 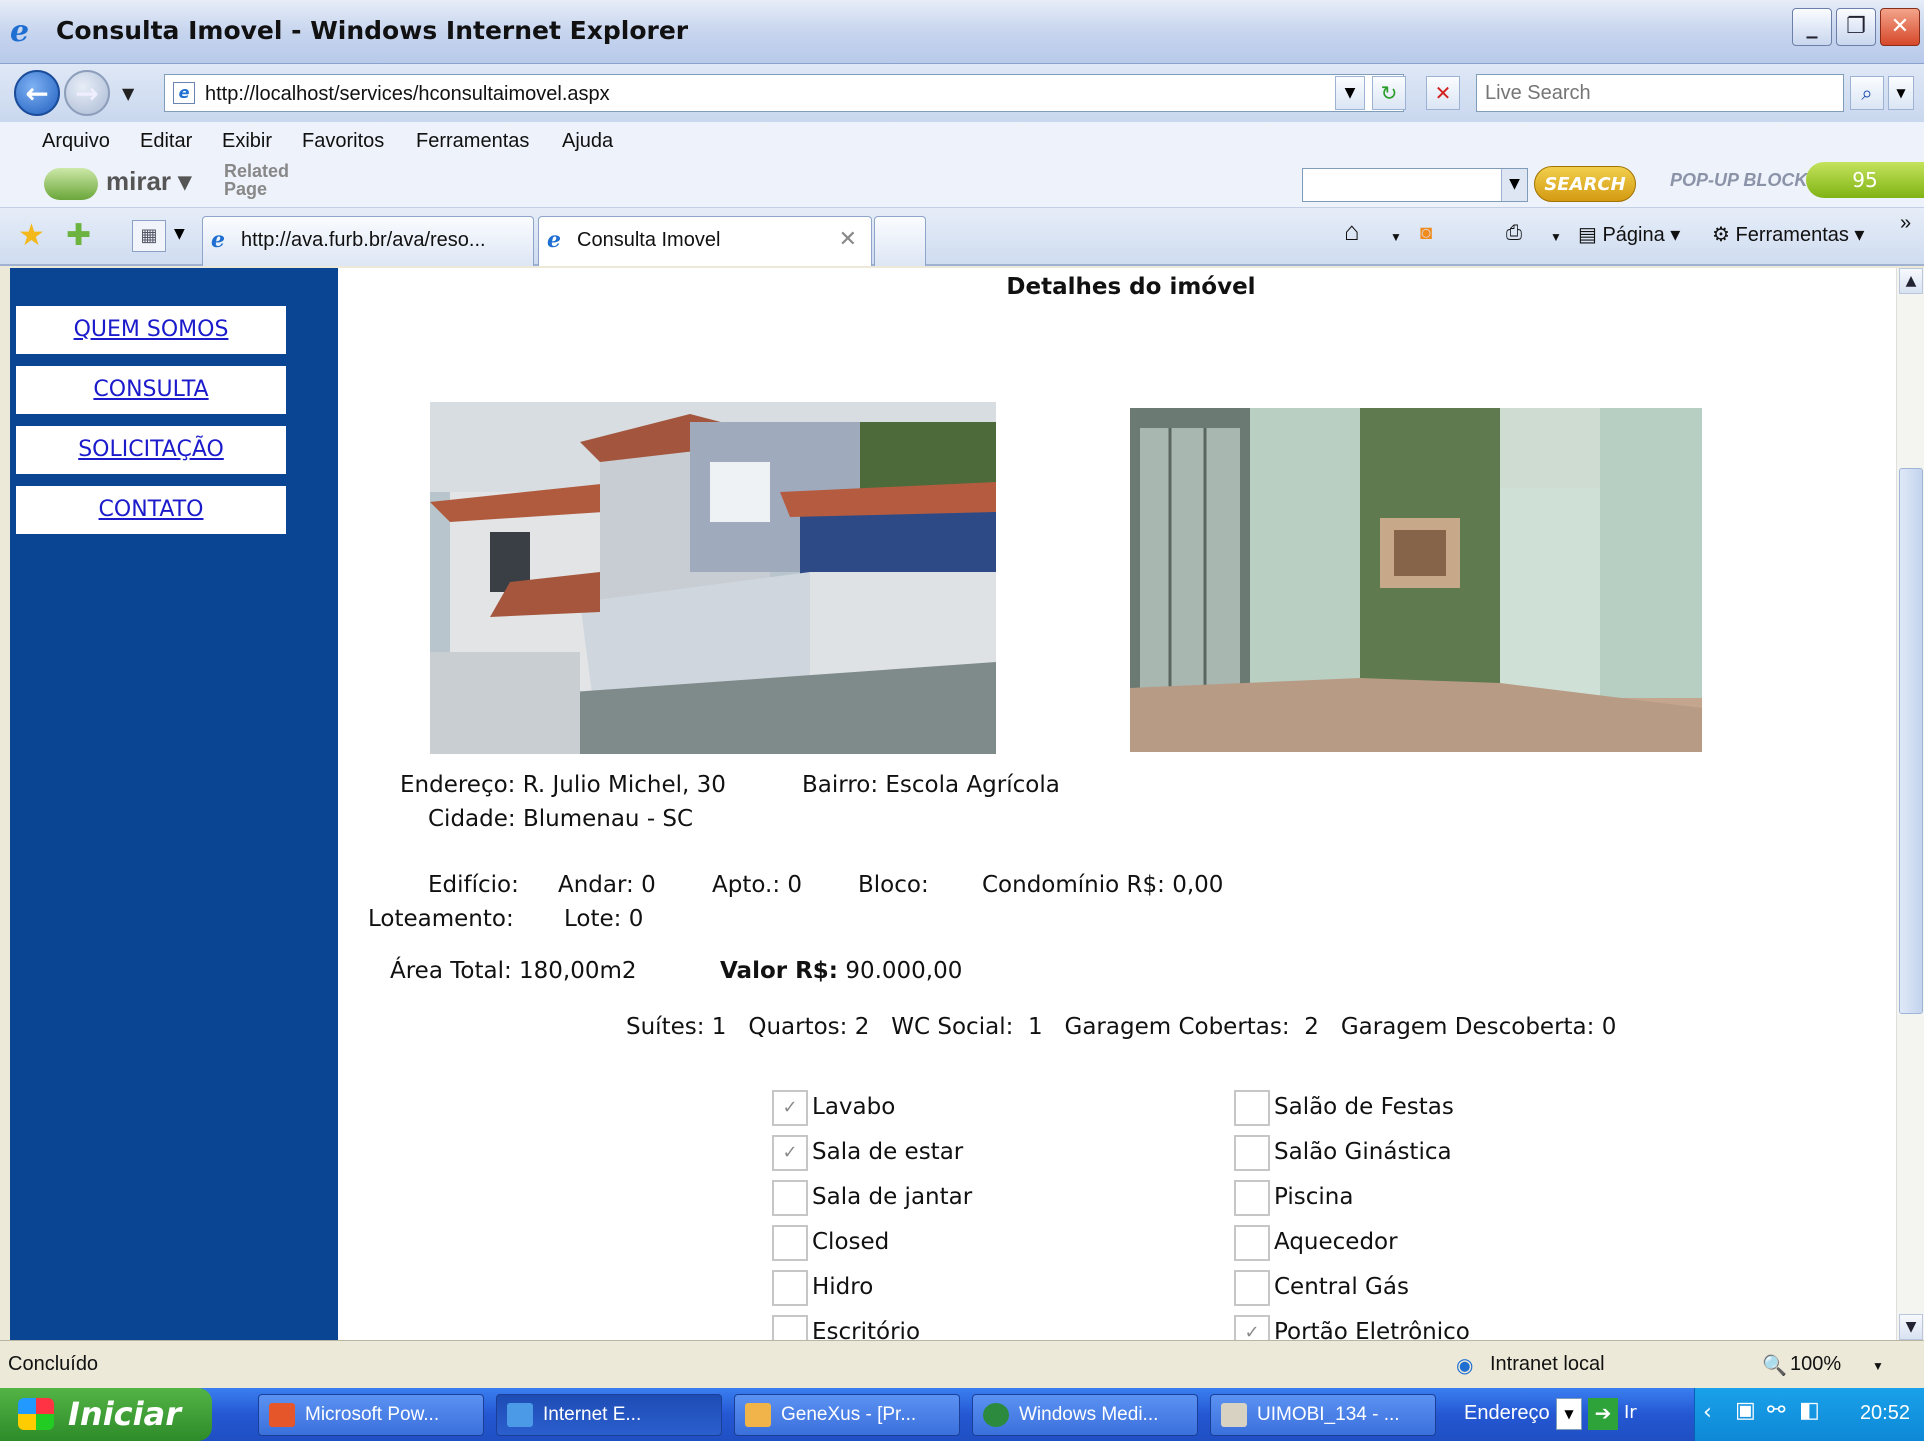 I want to click on zoom-dropdown-icon: ▼, so click(x=1878, y=1366).